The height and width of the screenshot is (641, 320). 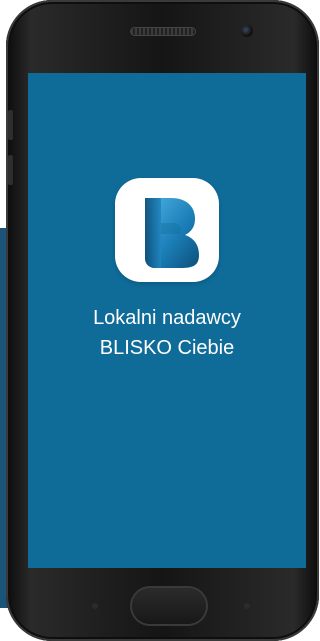 What do you see at coordinates (167, 333) in the screenshot?
I see `splash-tagline: Lokalni nadawcy BLISKO Ciebie` at bounding box center [167, 333].